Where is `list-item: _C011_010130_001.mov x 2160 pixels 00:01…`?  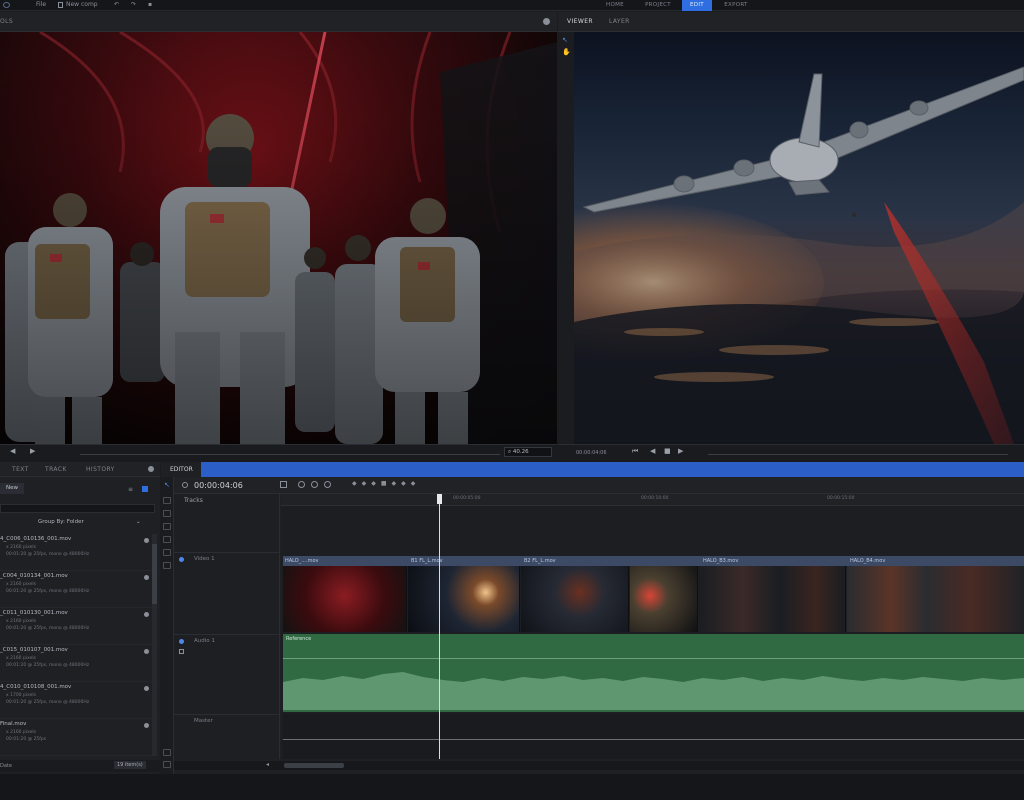
list-item: _C011_010130_001.mov x 2160 pixels 00:01… is located at coordinates (79, 626).